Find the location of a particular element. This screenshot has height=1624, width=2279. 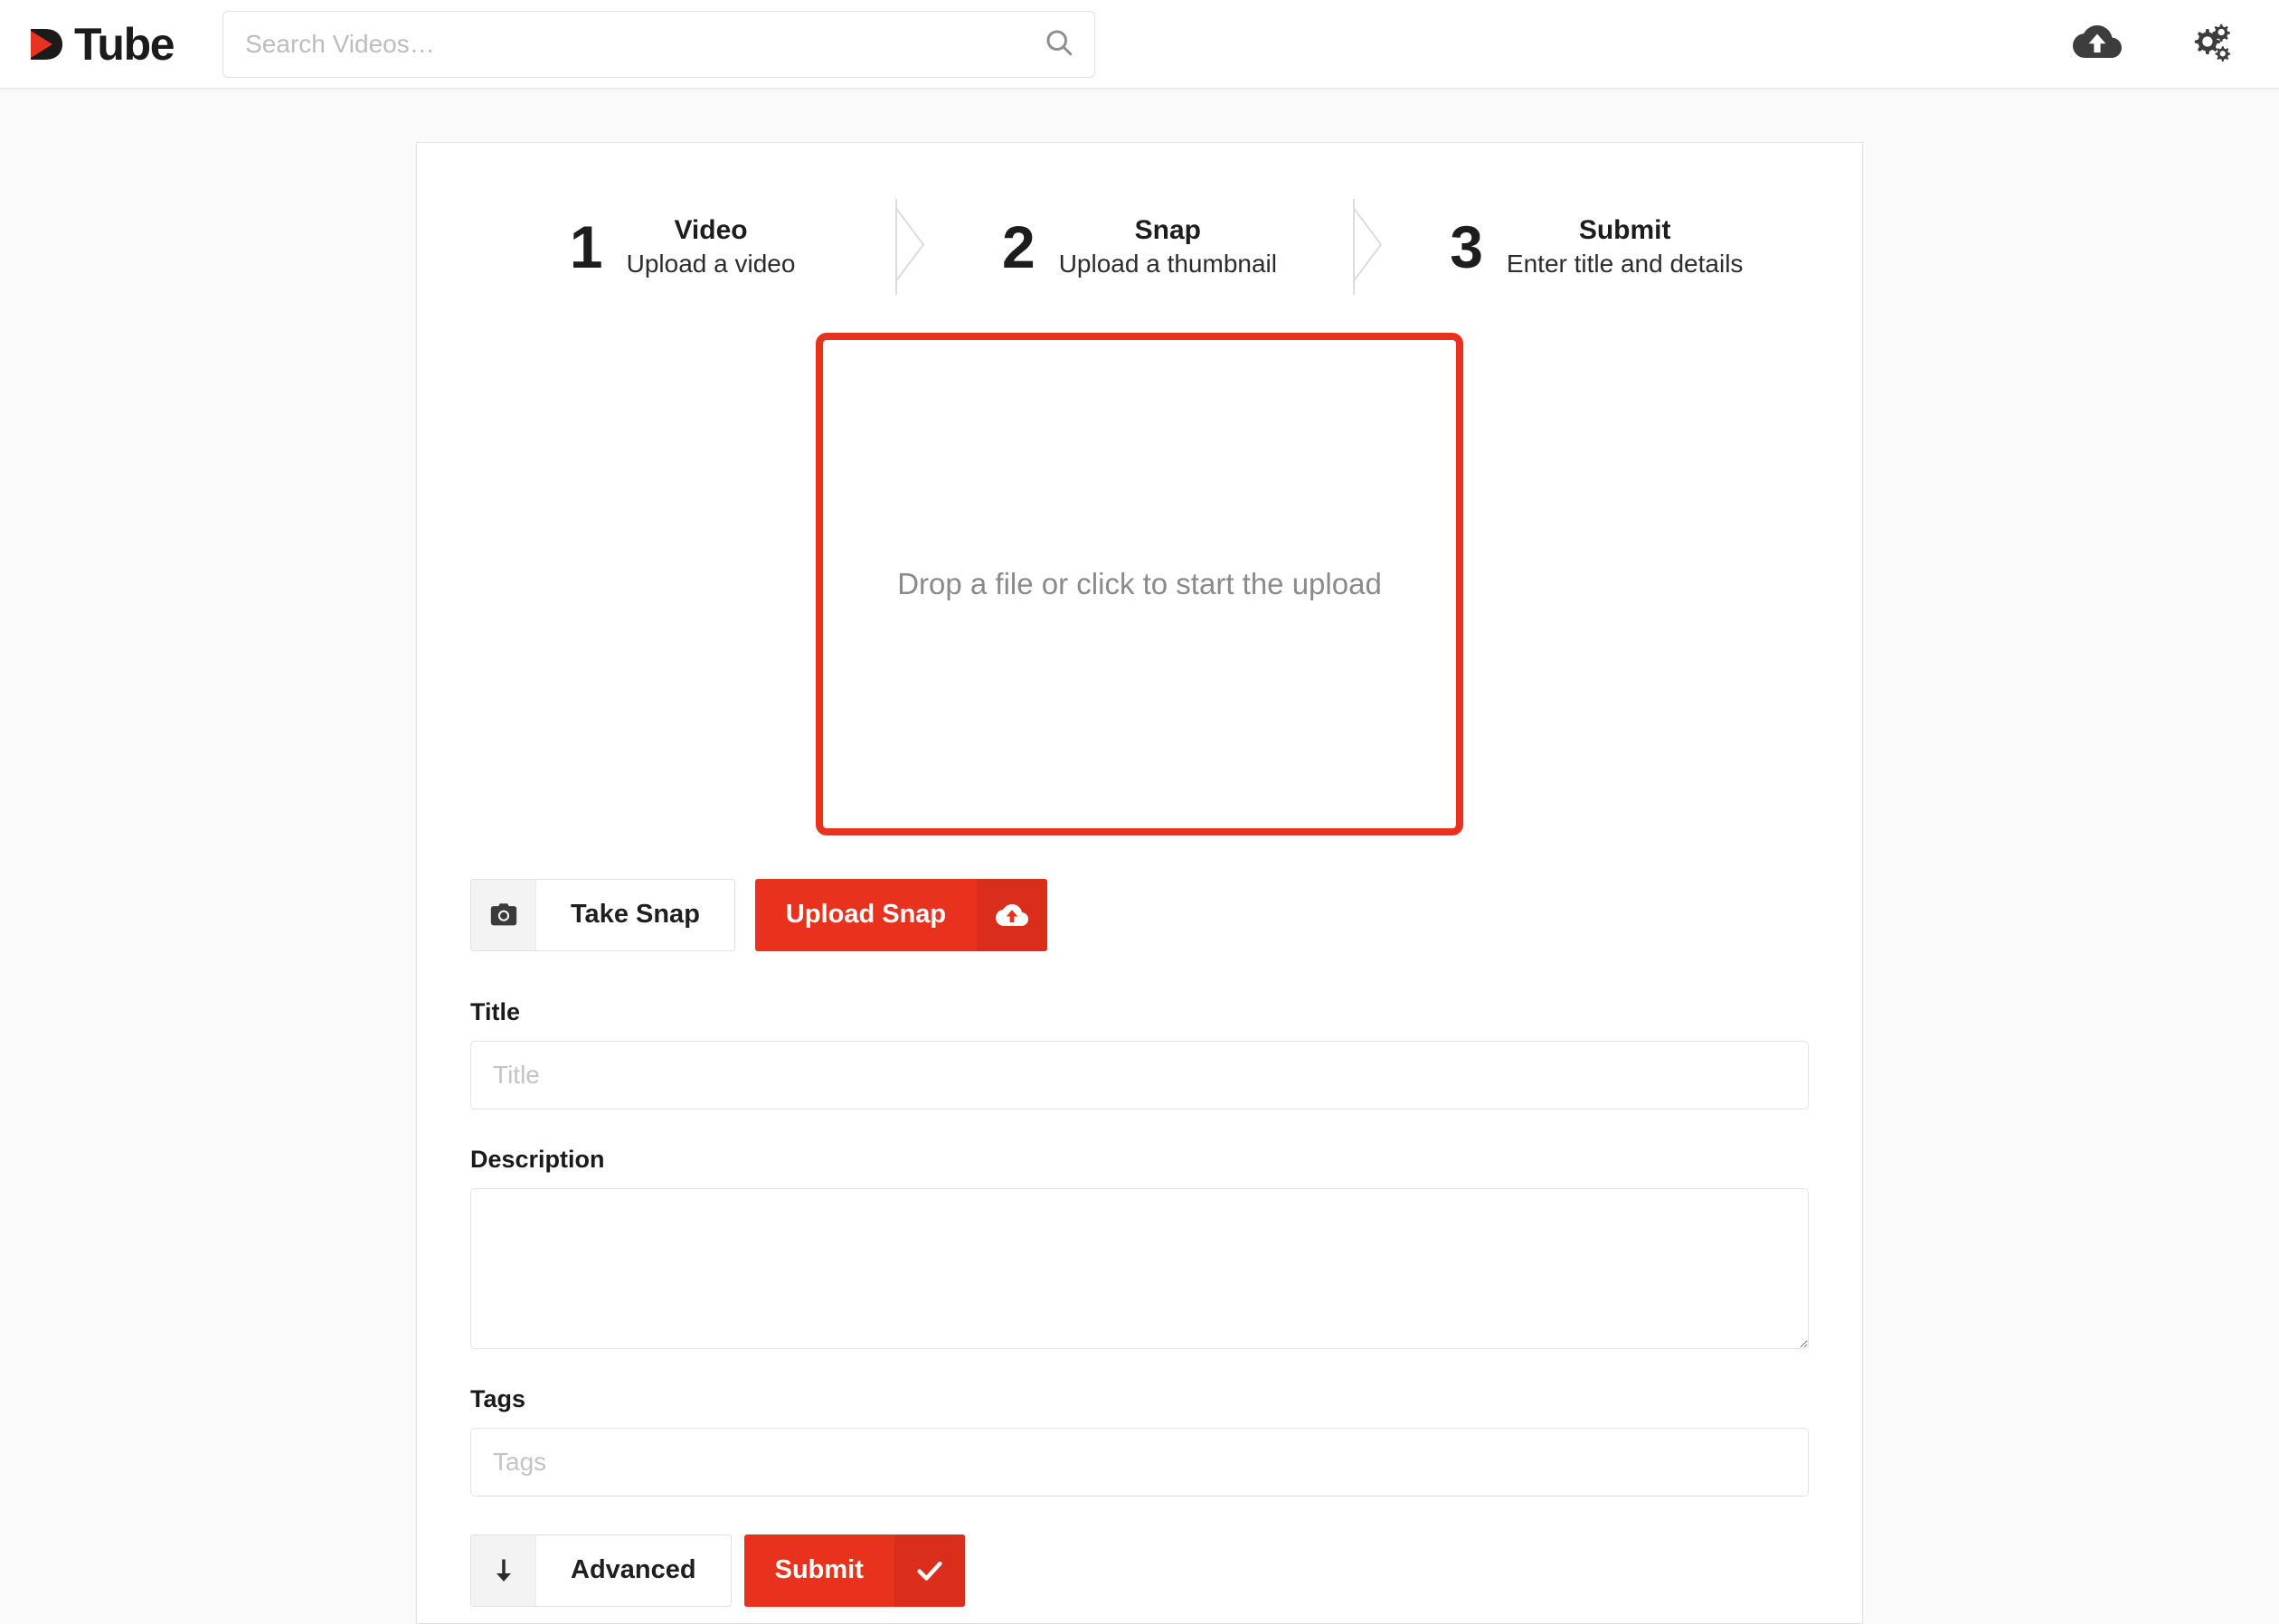

step-subtitle: Upload a thumbnail is located at coordinates (1167, 263).